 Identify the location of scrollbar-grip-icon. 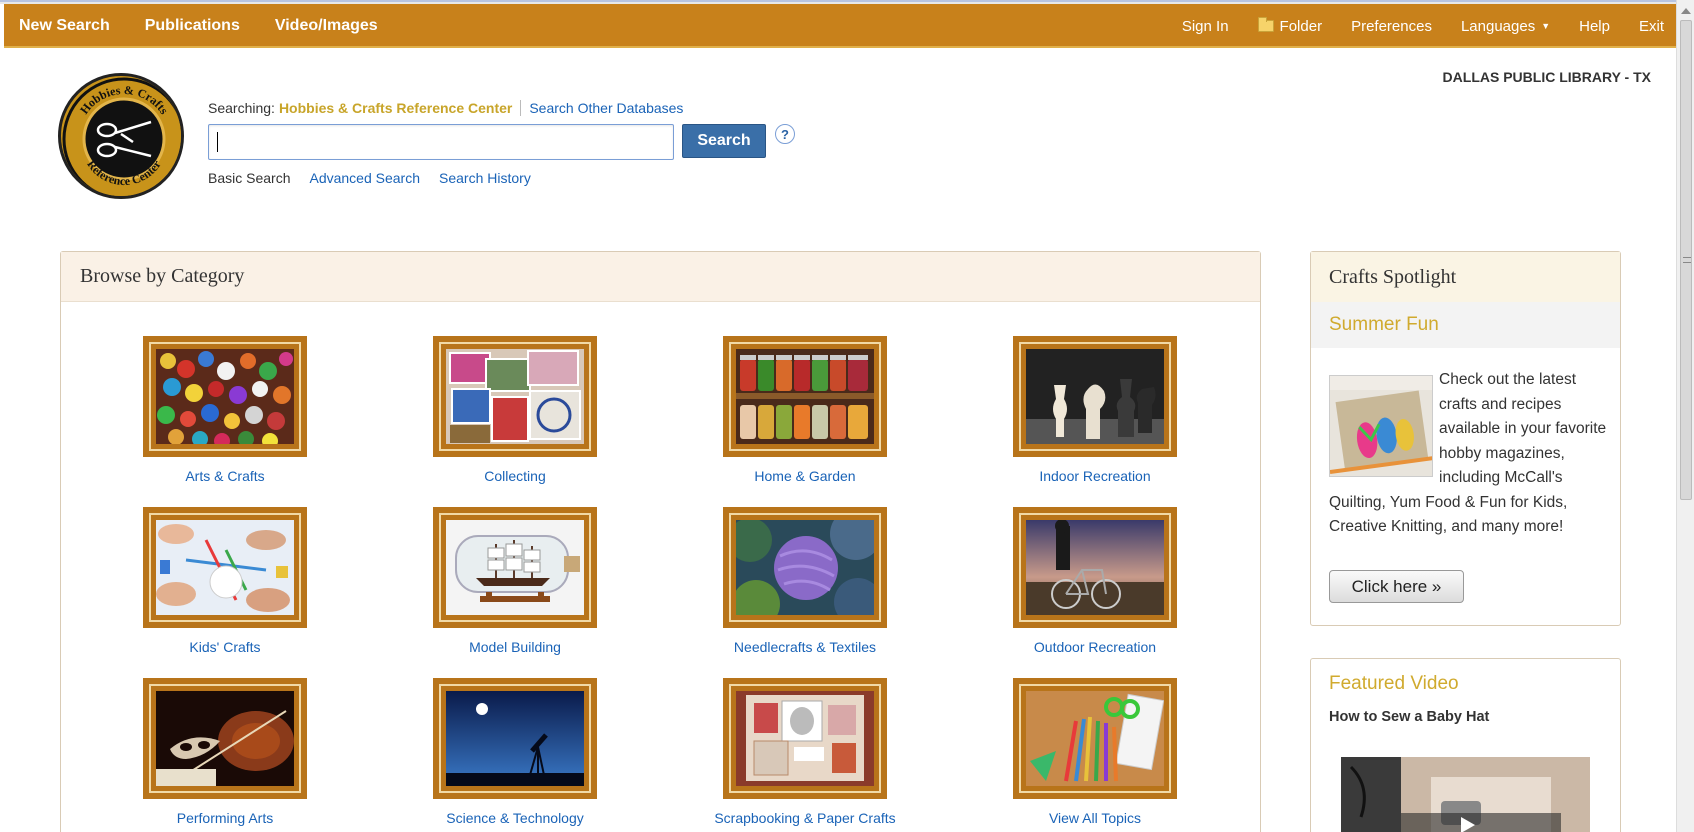
(1687, 260).